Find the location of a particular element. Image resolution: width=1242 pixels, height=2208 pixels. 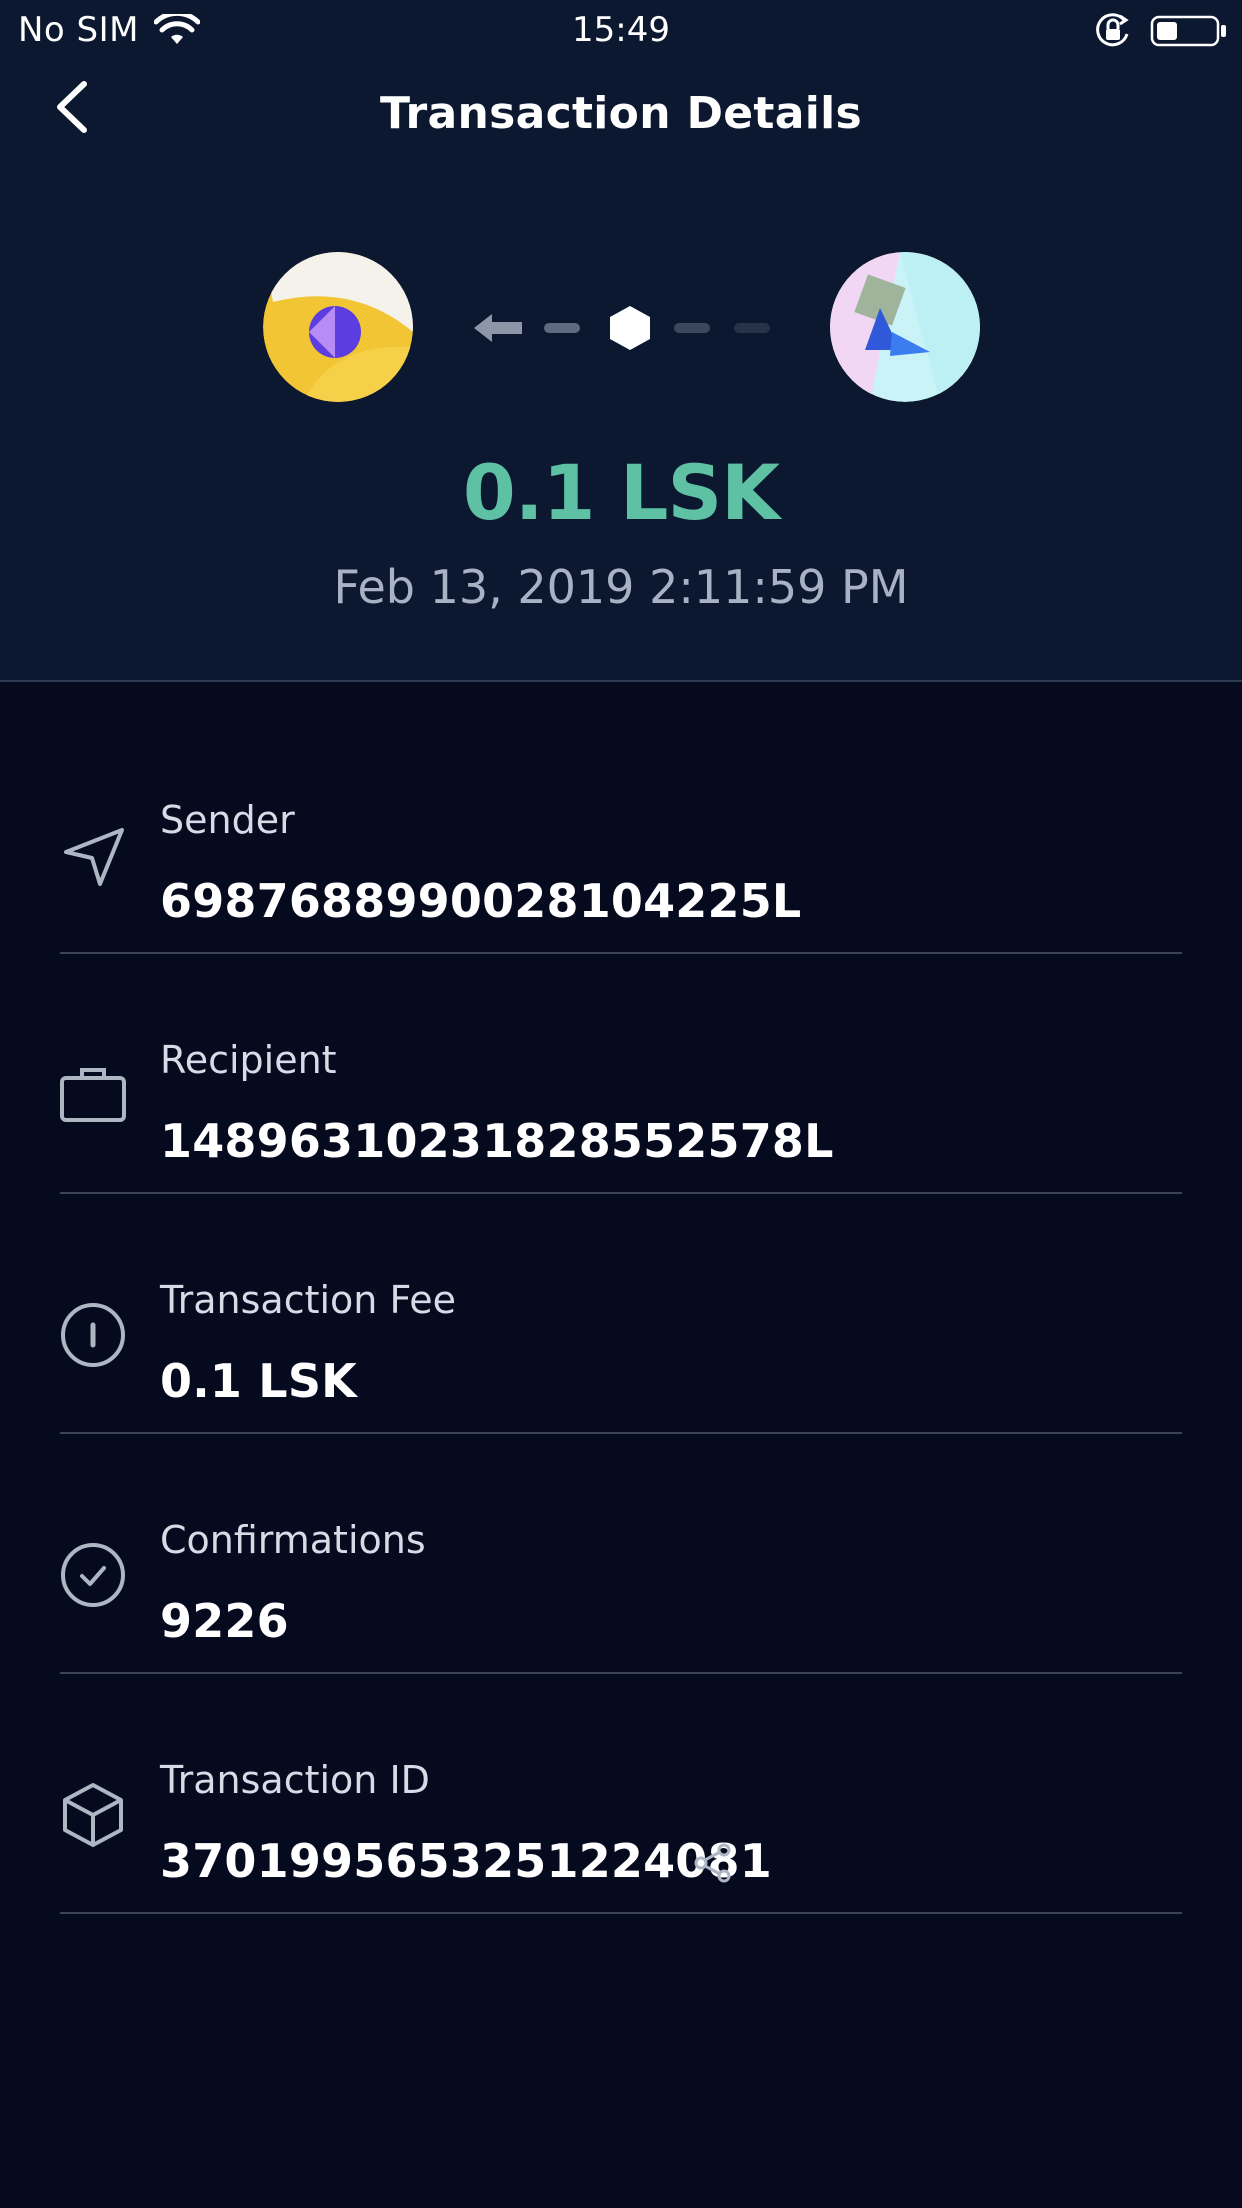

detail-row-sender: Sender 6987688990028104225L is located at coordinates (621, 834).